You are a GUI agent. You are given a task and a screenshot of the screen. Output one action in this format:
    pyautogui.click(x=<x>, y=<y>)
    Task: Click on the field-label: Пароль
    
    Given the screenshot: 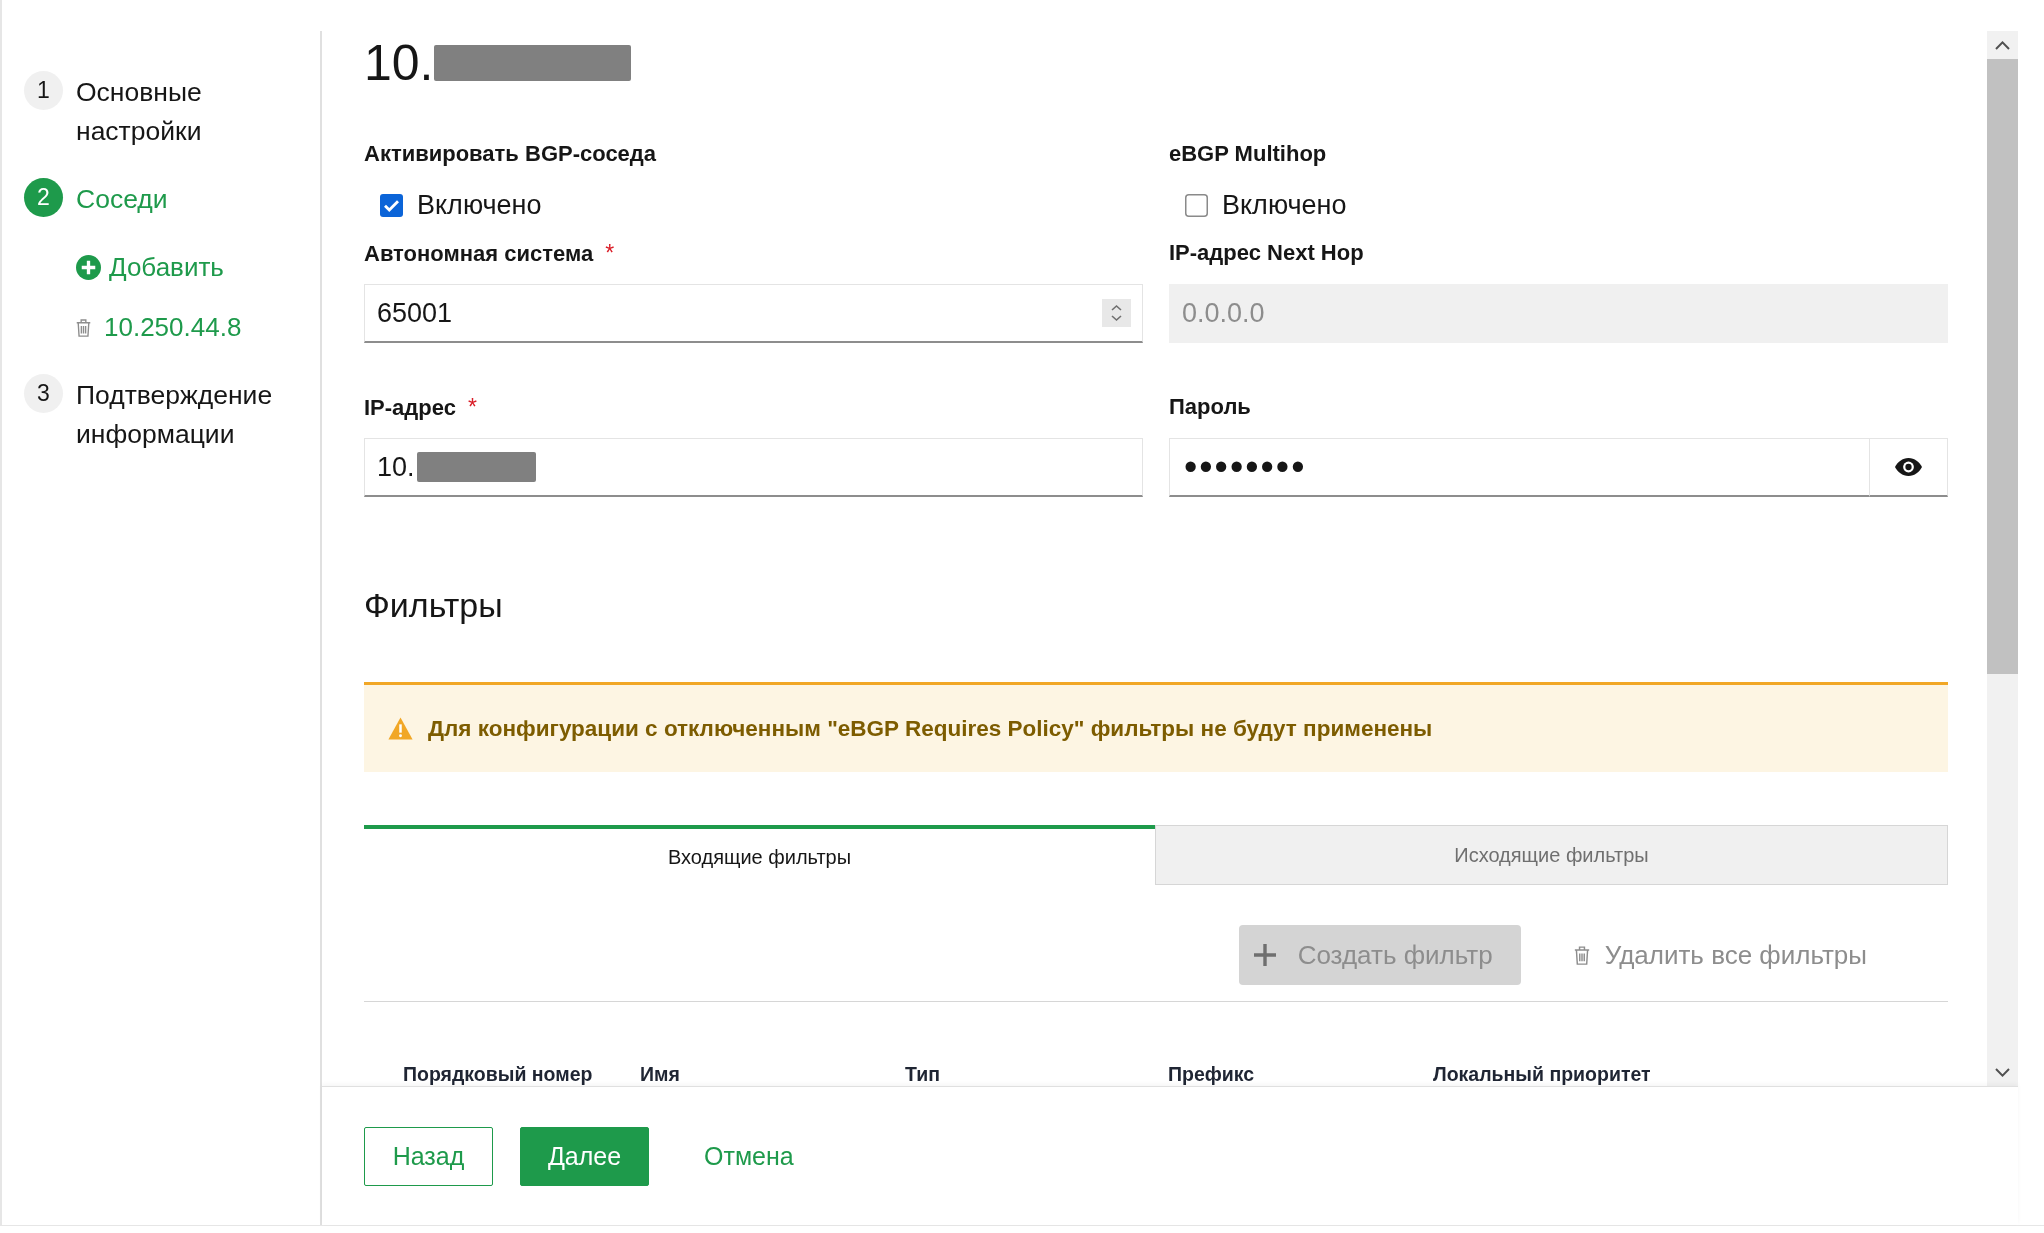 What is the action you would take?
    pyautogui.click(x=1210, y=407)
    